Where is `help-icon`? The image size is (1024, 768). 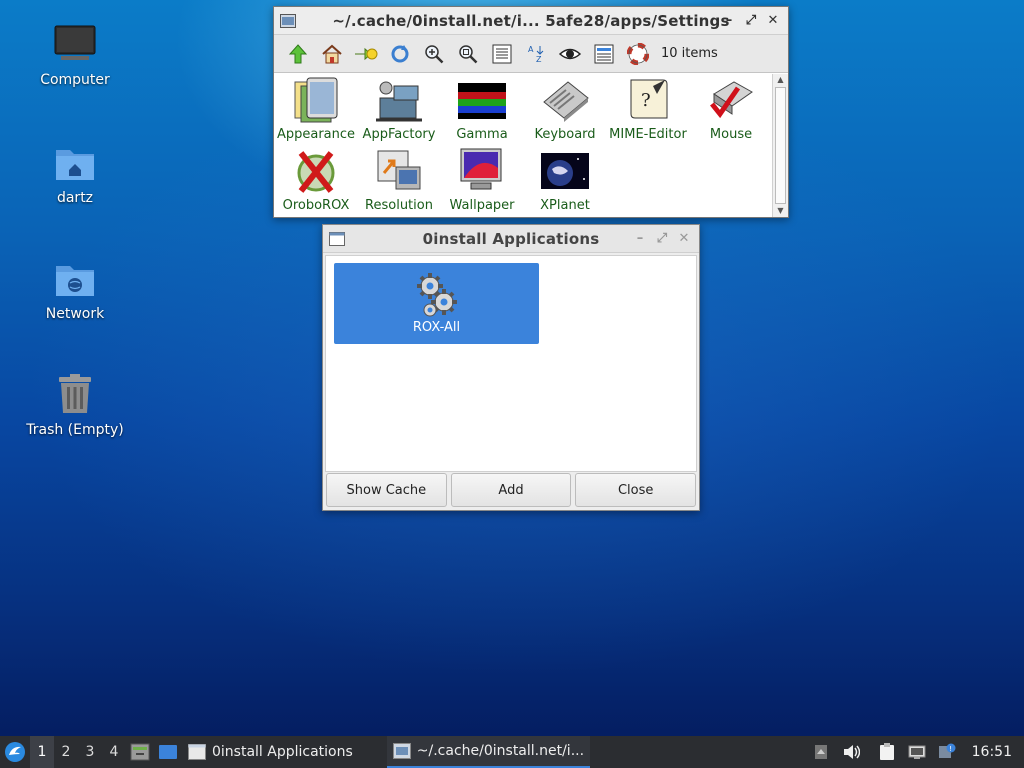 help-icon is located at coordinates (638, 54).